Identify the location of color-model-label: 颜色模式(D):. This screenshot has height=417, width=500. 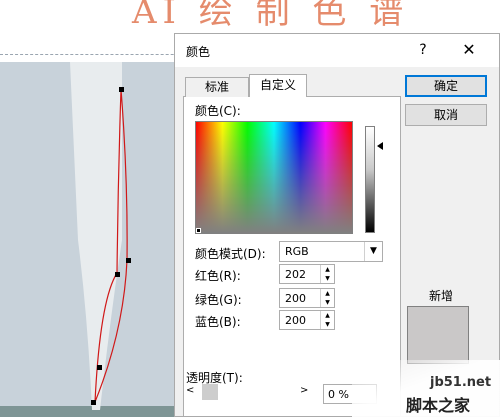
(230, 254).